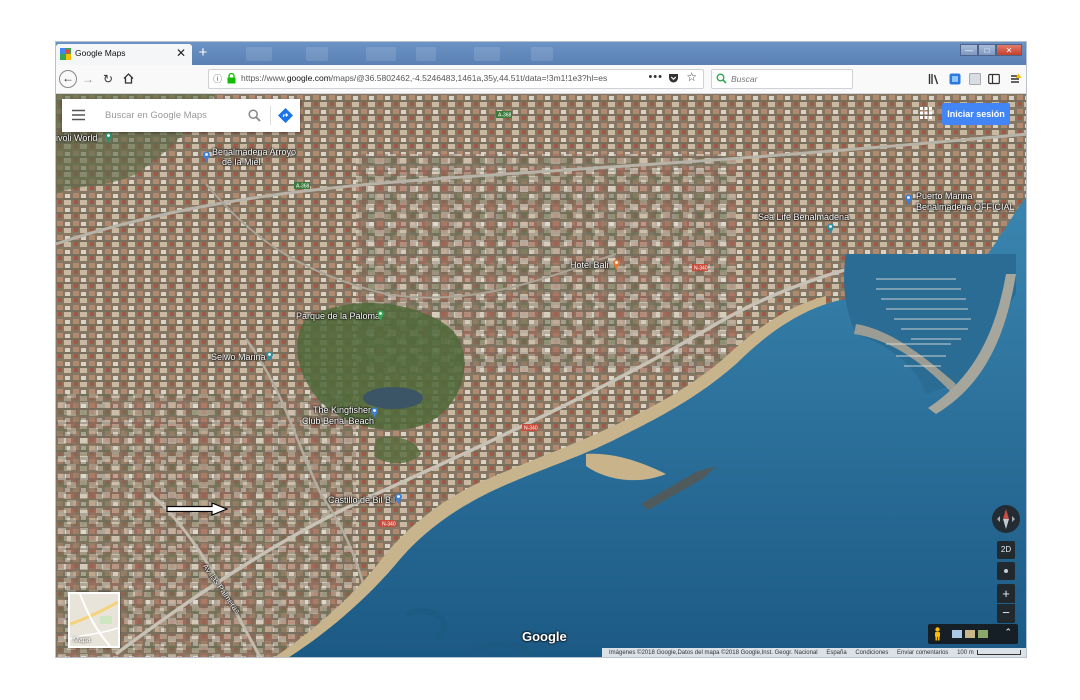 This screenshot has height=700, width=1080. Describe the element at coordinates (94, 620) in the screenshot. I see `map-type-toggle: Mapa` at that location.